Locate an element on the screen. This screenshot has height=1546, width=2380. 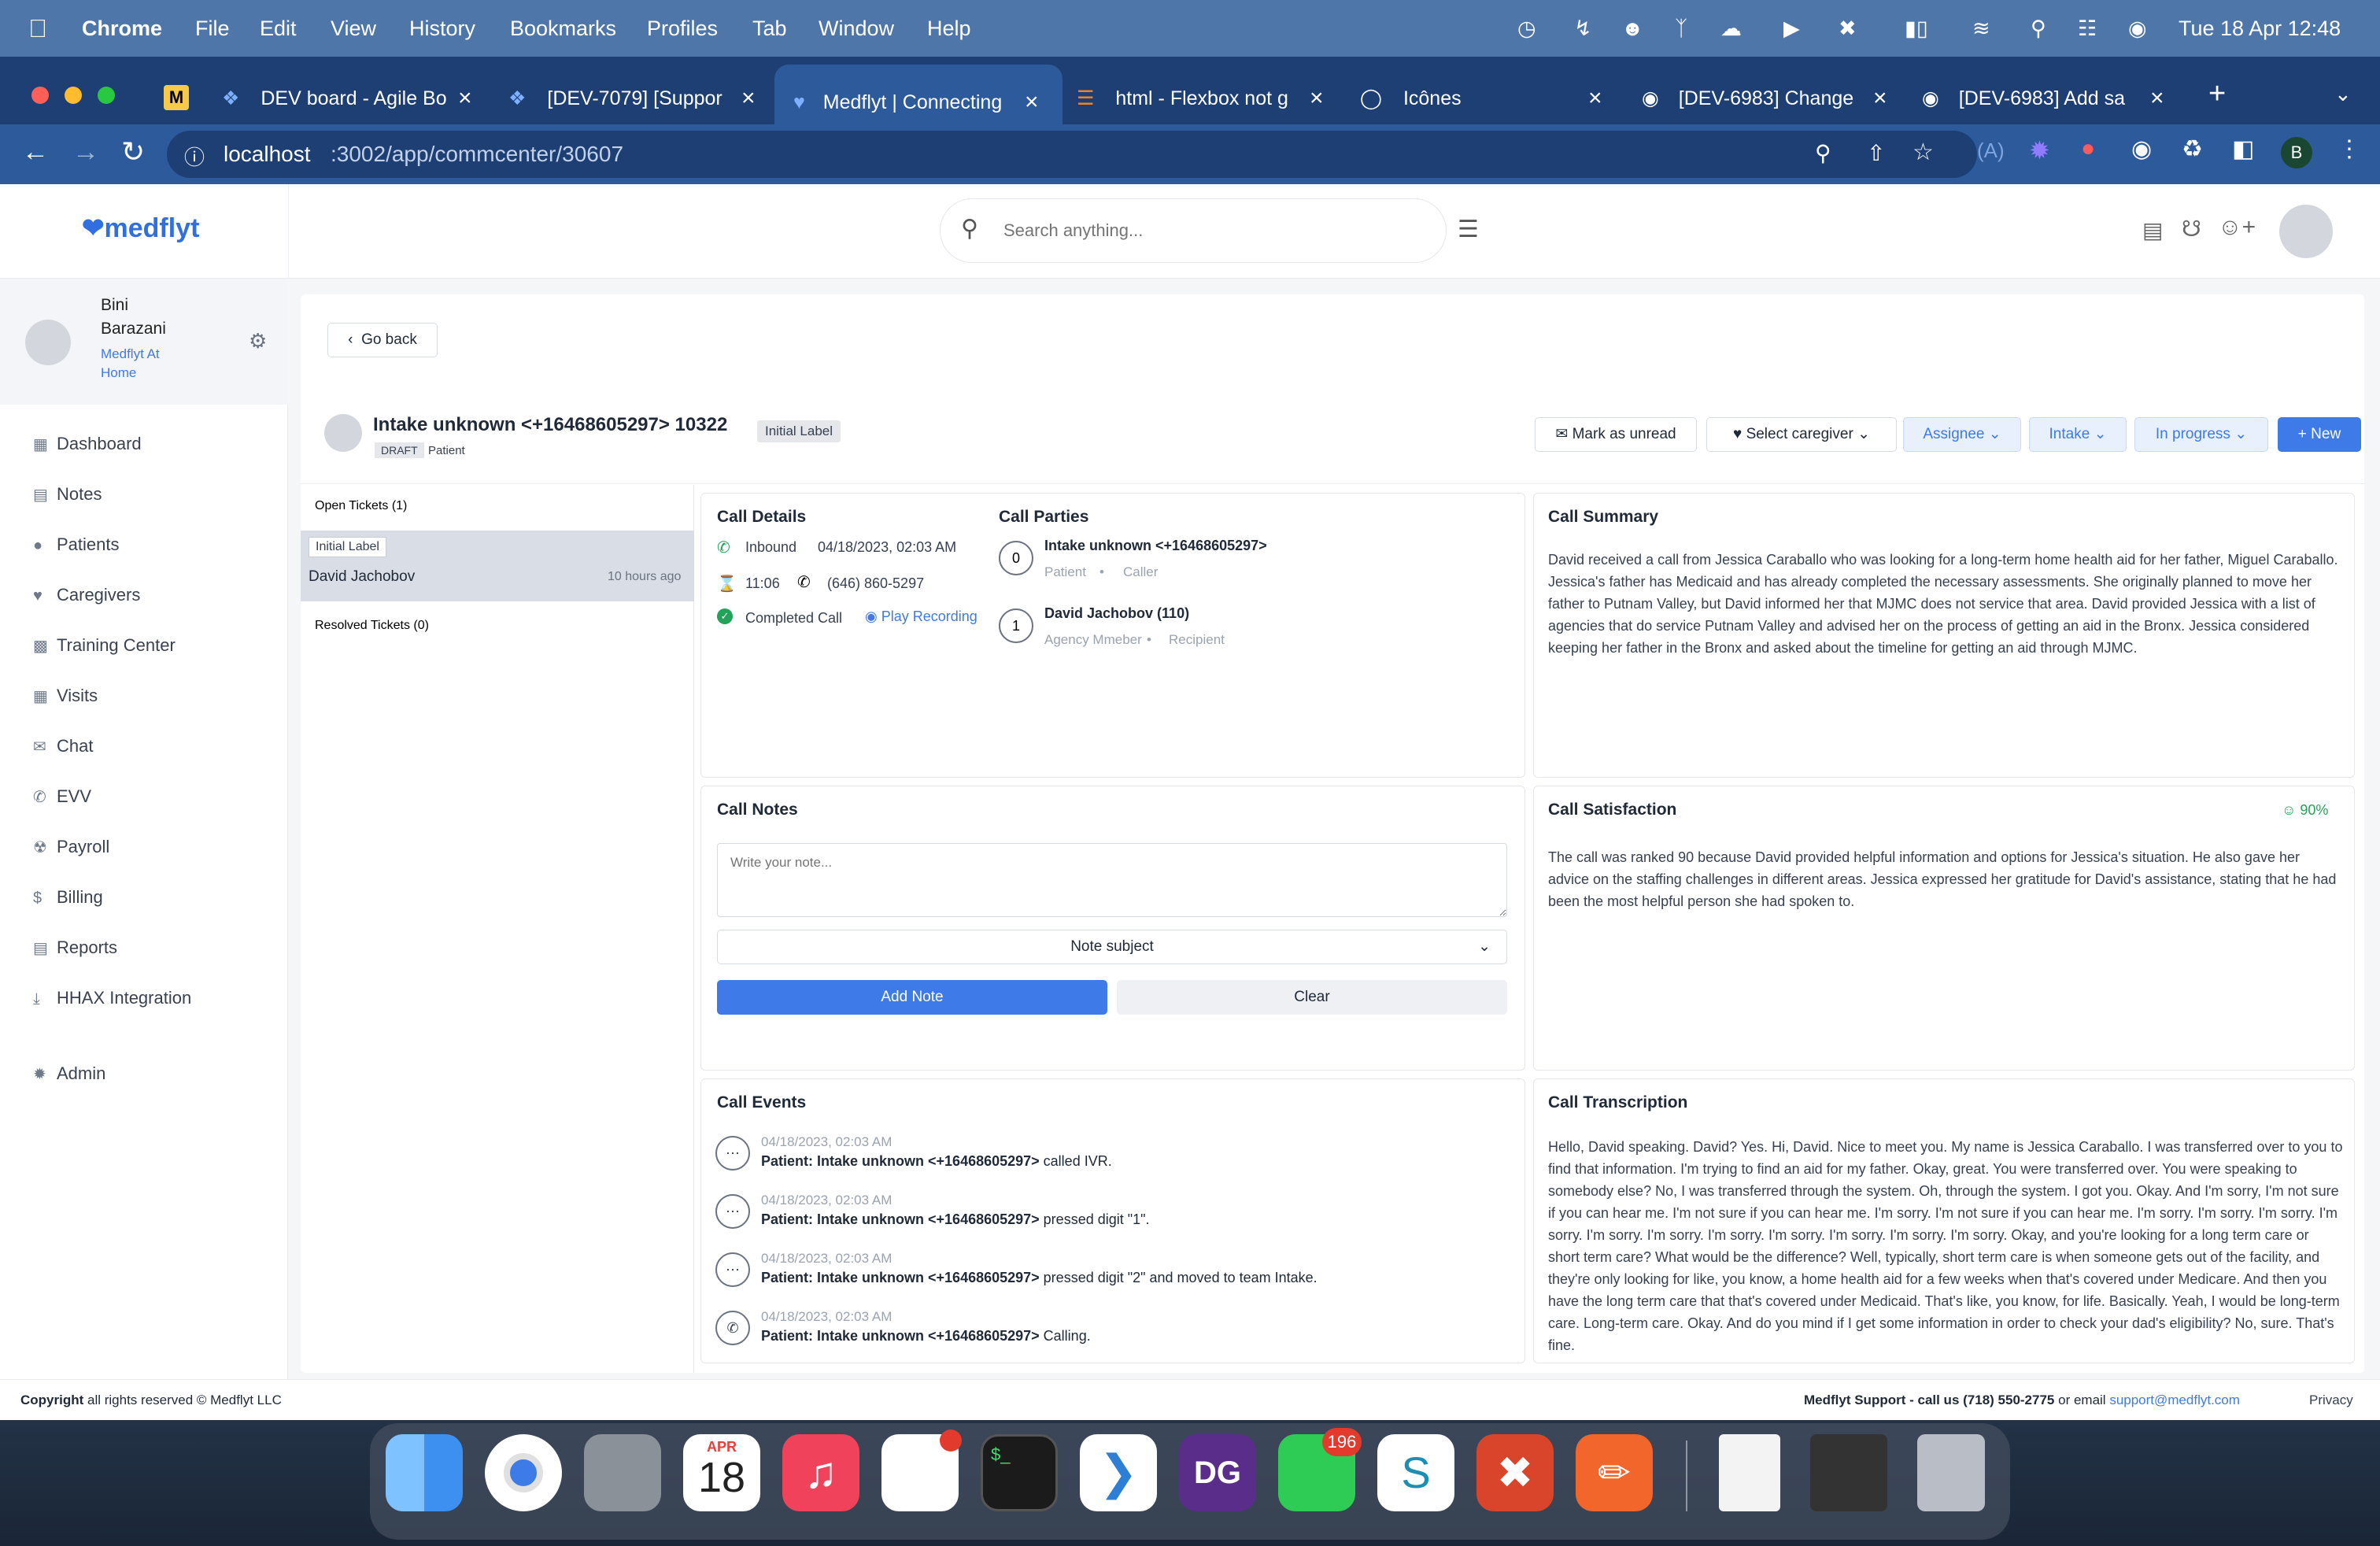
user-agency-line2: Home is located at coordinates (118, 373).